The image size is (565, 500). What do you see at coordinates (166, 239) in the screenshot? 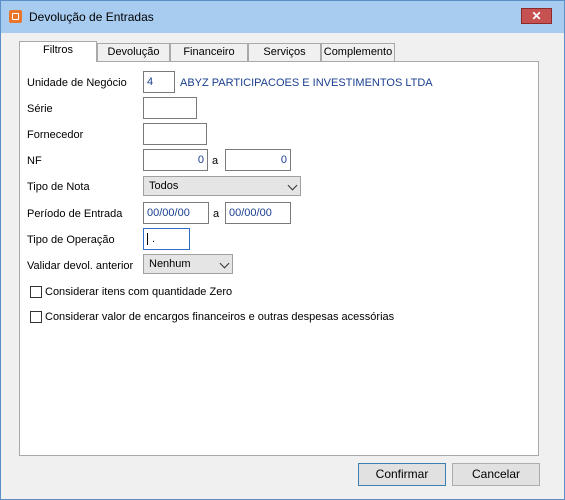
I see `tipo-operacao-field: .` at bounding box center [166, 239].